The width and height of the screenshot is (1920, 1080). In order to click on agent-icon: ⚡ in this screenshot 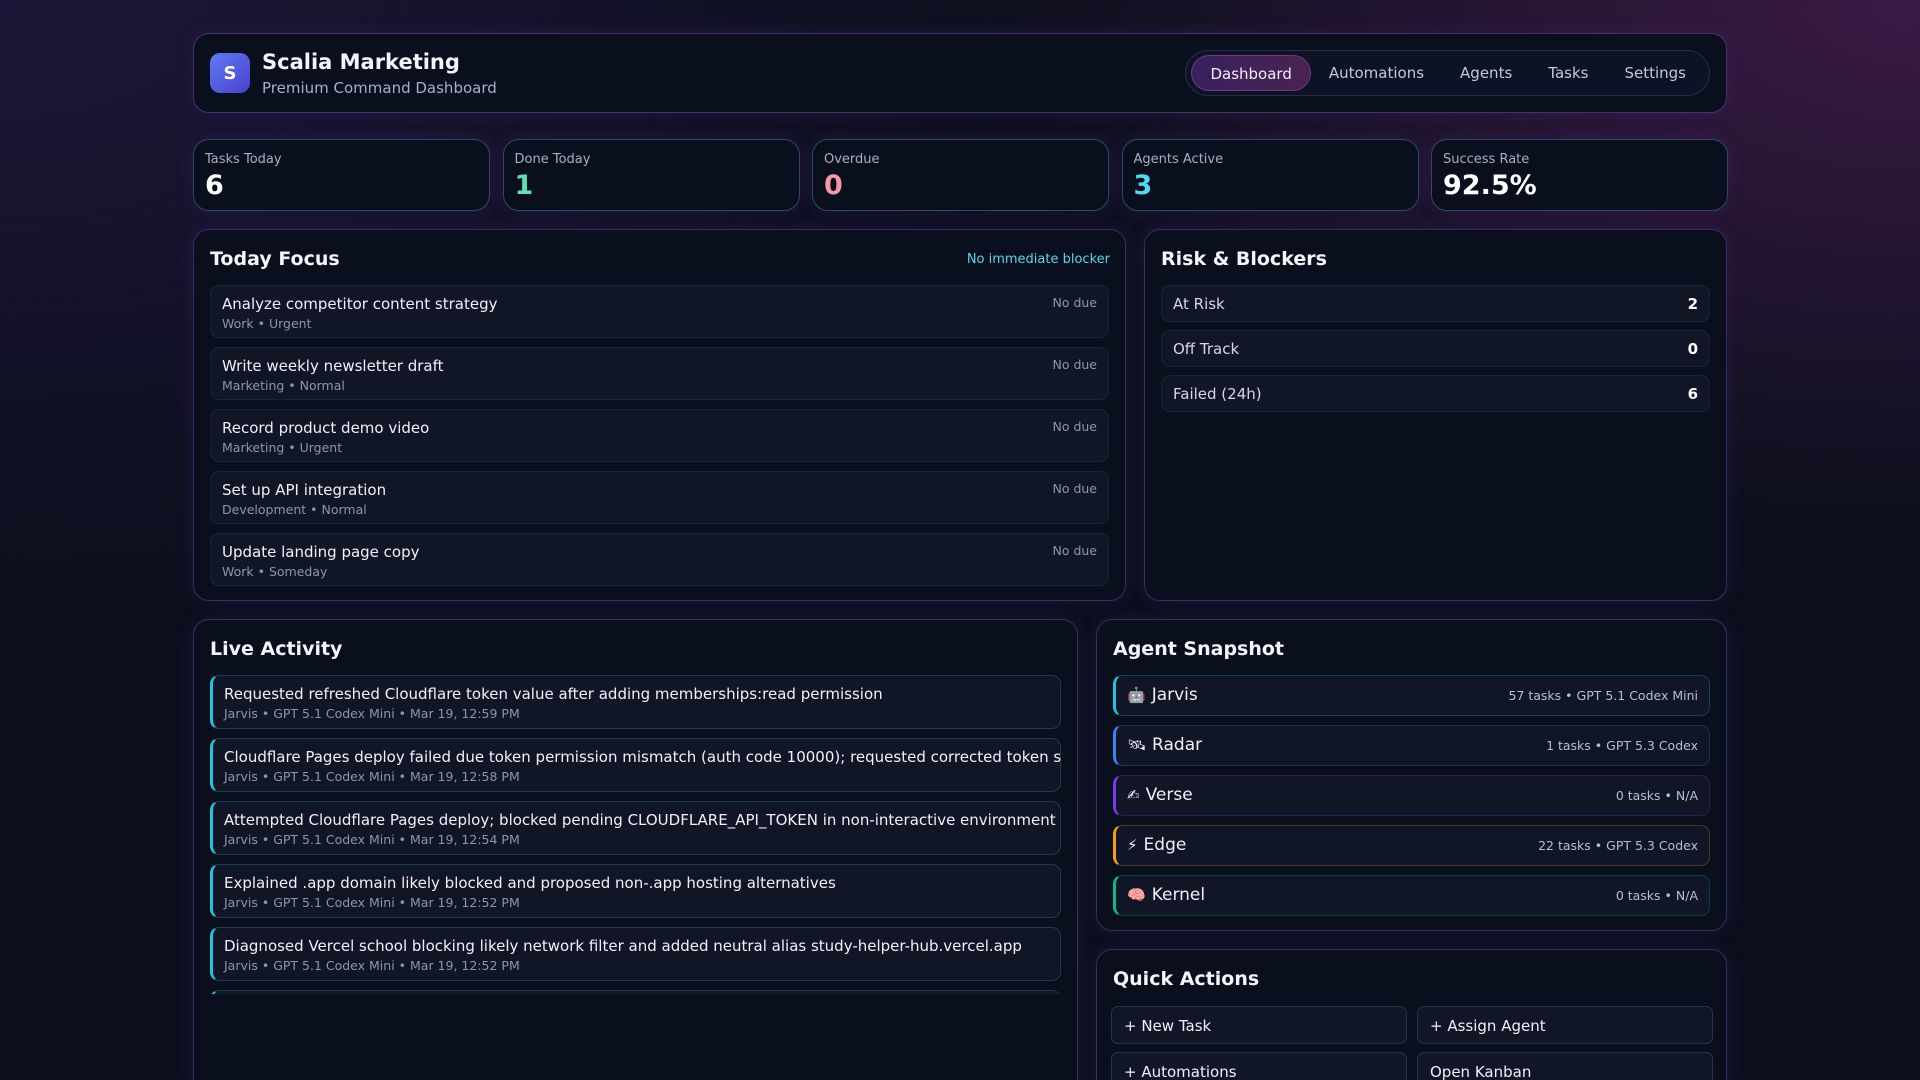, I will do `click(1132, 845)`.